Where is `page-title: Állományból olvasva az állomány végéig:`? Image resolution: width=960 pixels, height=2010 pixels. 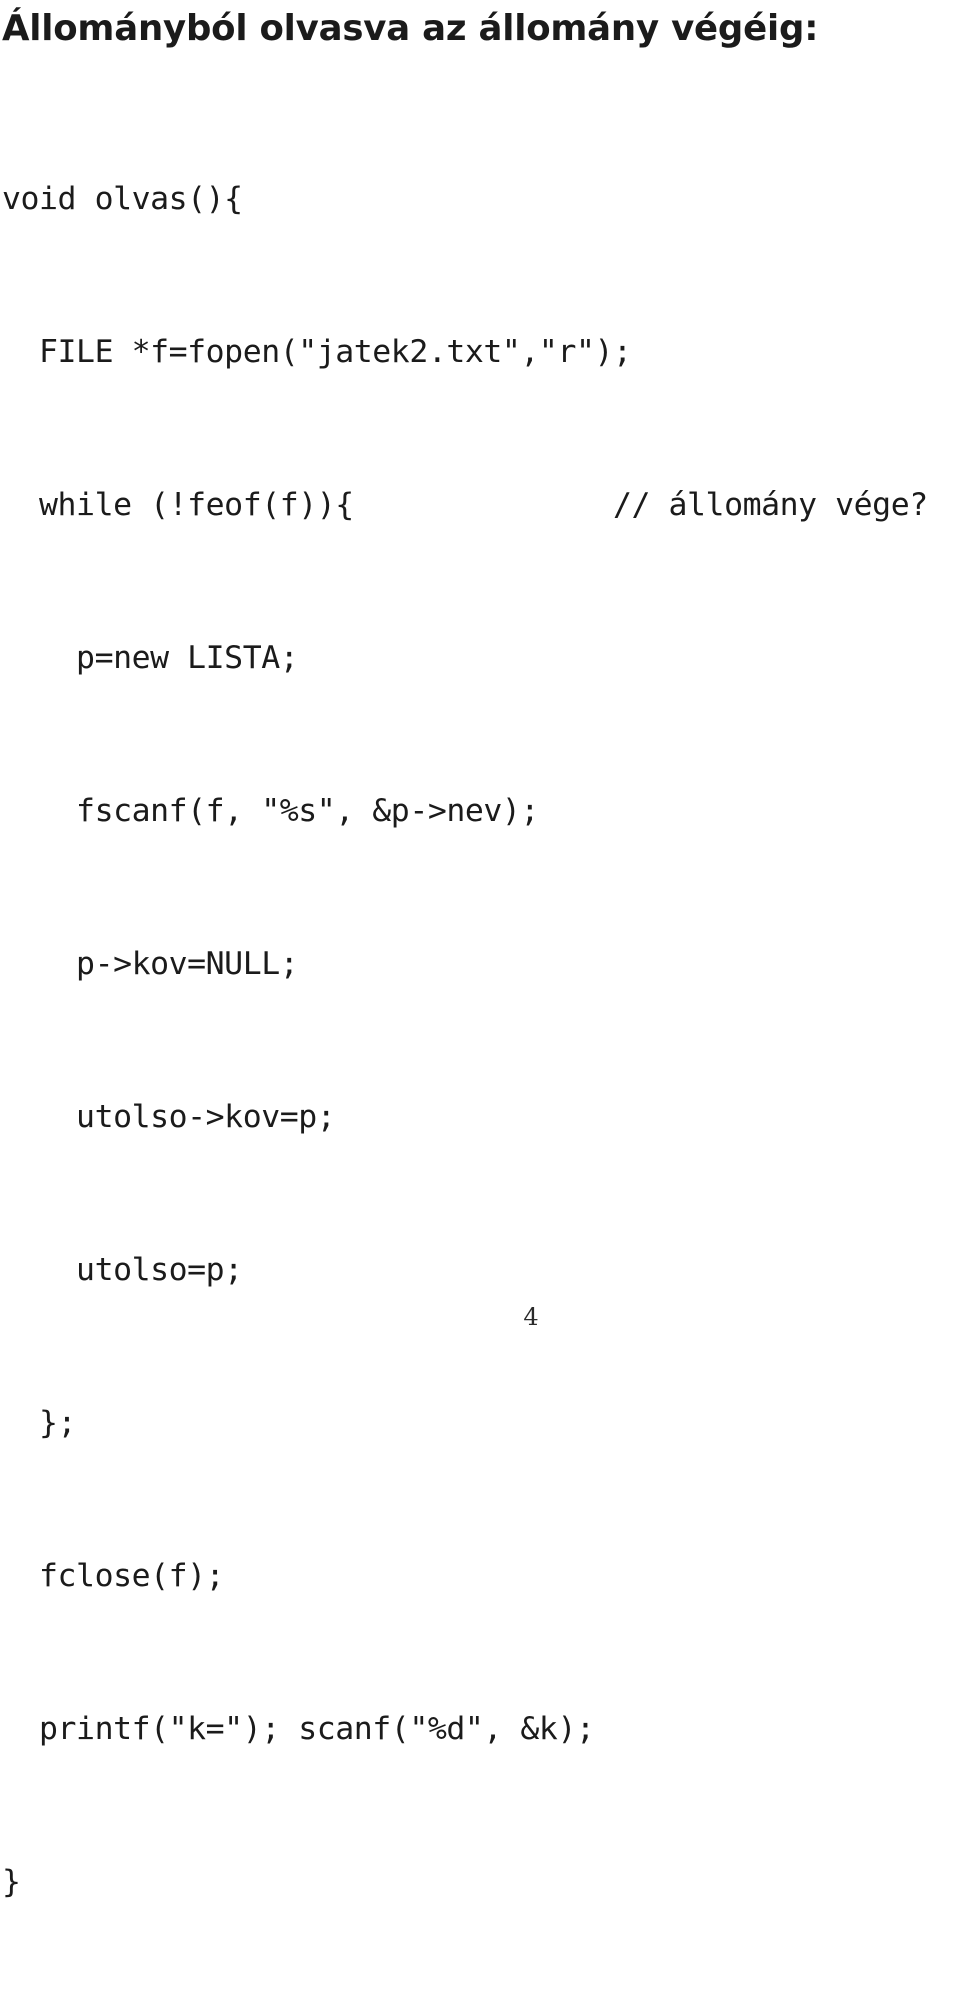 page-title: Állományból olvasva az állomány végéig: is located at coordinates (410, 28).